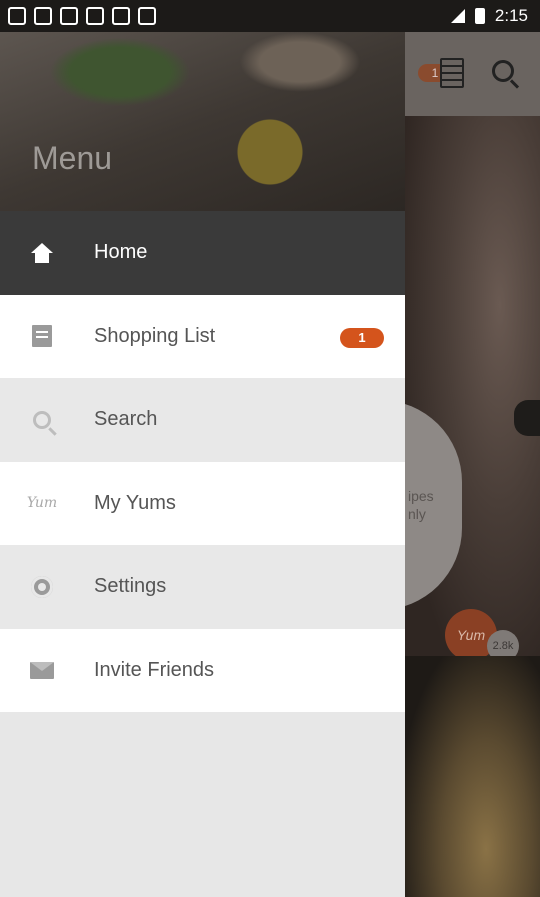  What do you see at coordinates (202, 253) in the screenshot?
I see `menu-item-home: Home` at bounding box center [202, 253].